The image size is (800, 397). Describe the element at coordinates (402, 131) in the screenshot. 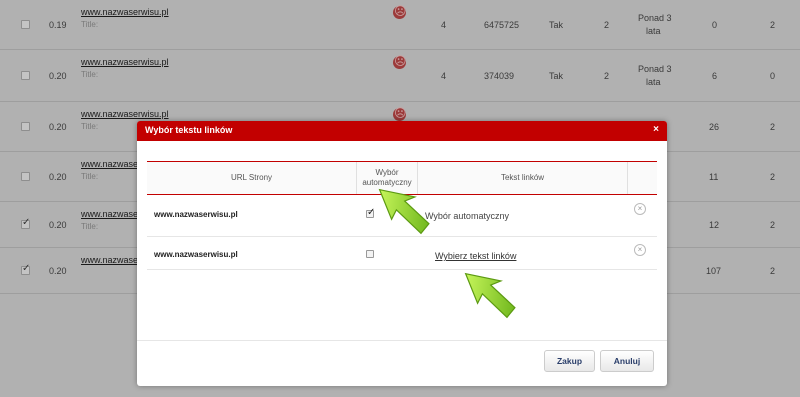

I see `modal-header: Wybór tekstu linków ×` at that location.